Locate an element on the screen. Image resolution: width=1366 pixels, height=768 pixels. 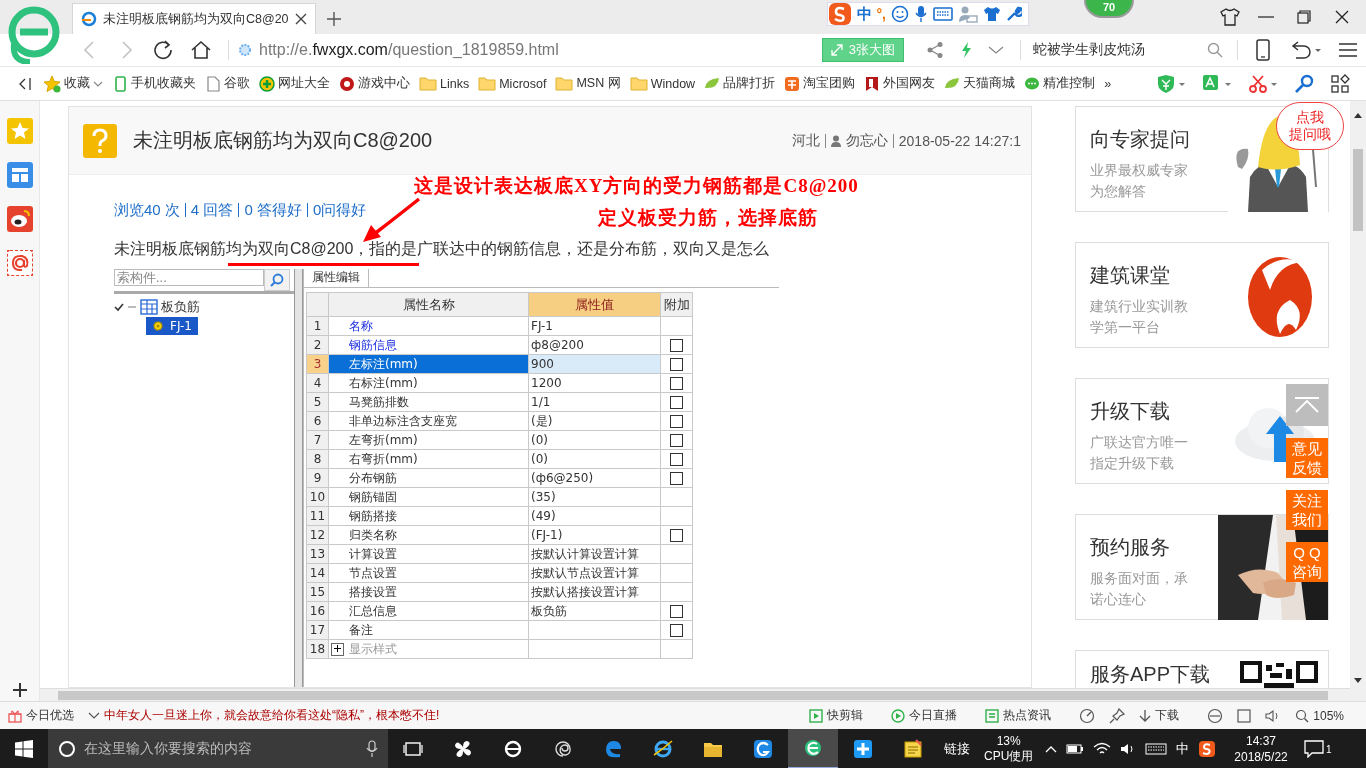
bookmark-item: 游戏中心 is located at coordinates (374, 83).